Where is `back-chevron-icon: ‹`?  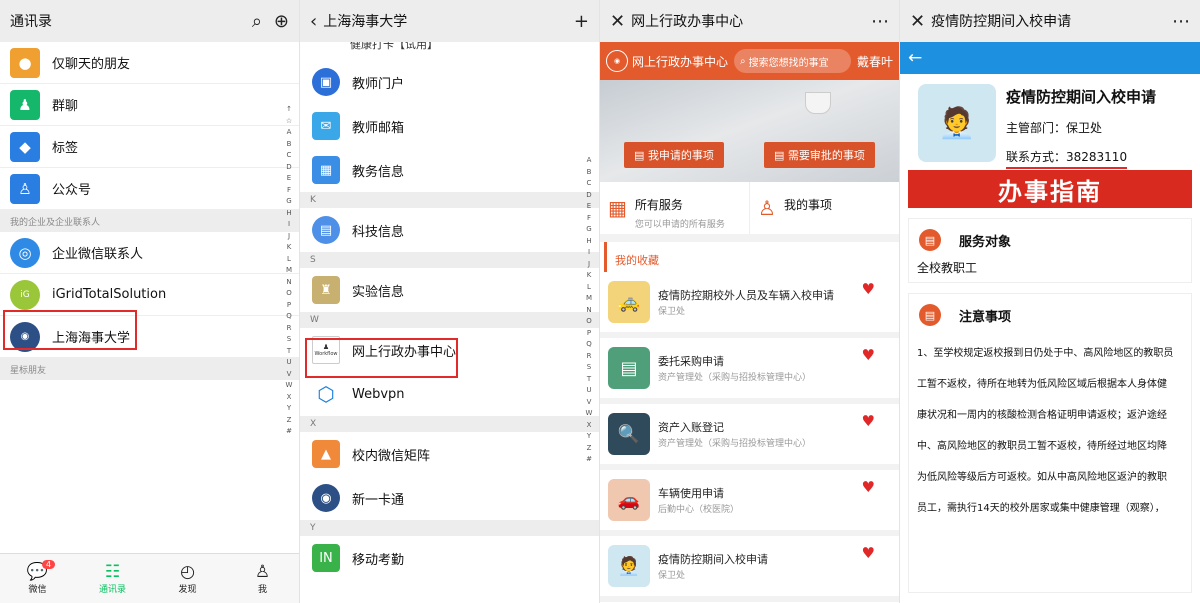 back-chevron-icon: ‹ is located at coordinates (313, 21).